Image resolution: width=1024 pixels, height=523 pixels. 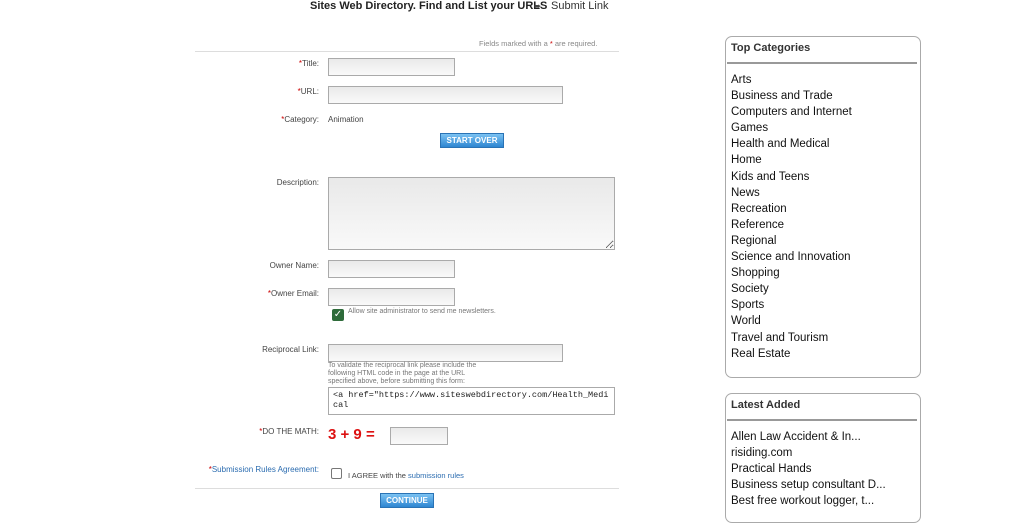 I want to click on category-link-regional: Regional, so click(x=791, y=241).